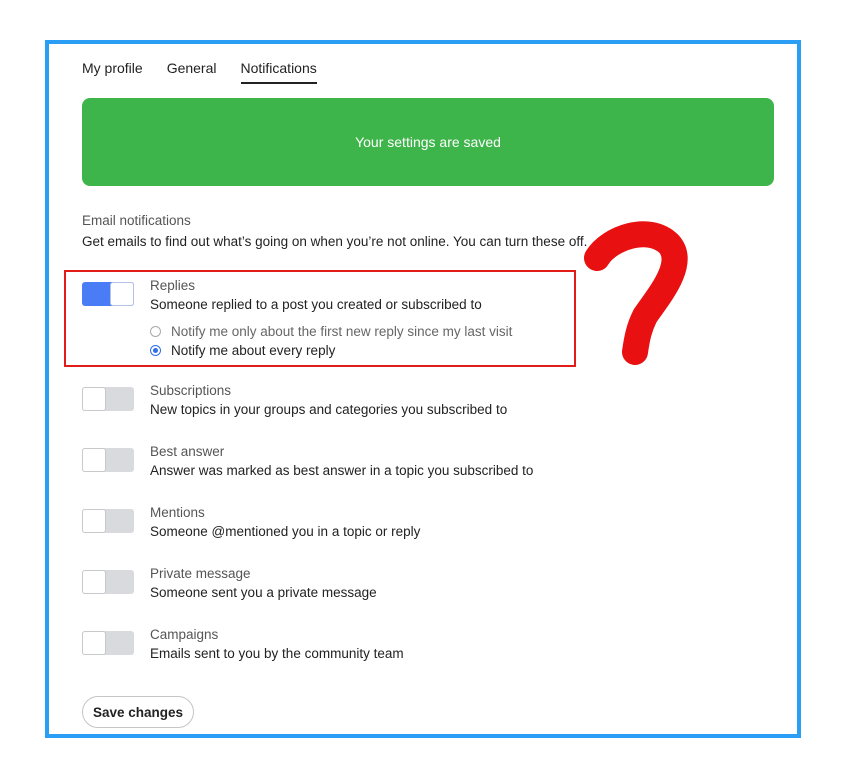 This screenshot has height=769, width=843. What do you see at coordinates (320, 318) in the screenshot?
I see `annotation-highlight-box` at bounding box center [320, 318].